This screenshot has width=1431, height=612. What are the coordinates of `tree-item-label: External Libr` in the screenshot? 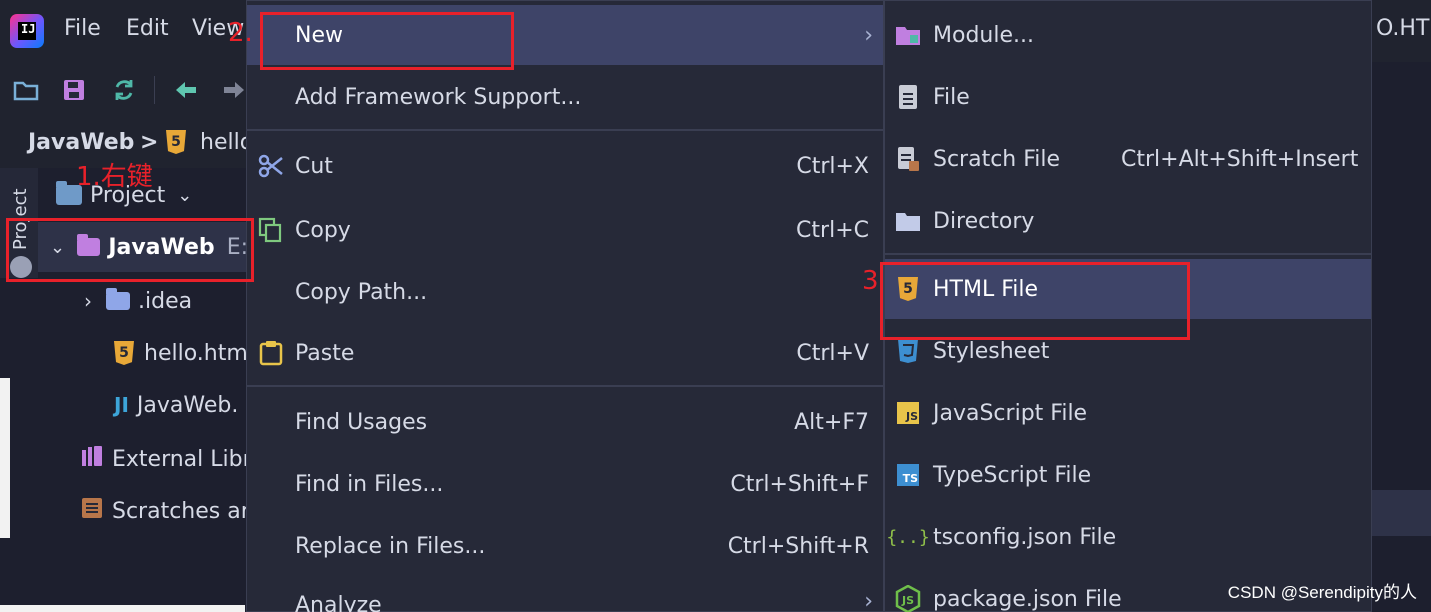 It's located at (182, 459).